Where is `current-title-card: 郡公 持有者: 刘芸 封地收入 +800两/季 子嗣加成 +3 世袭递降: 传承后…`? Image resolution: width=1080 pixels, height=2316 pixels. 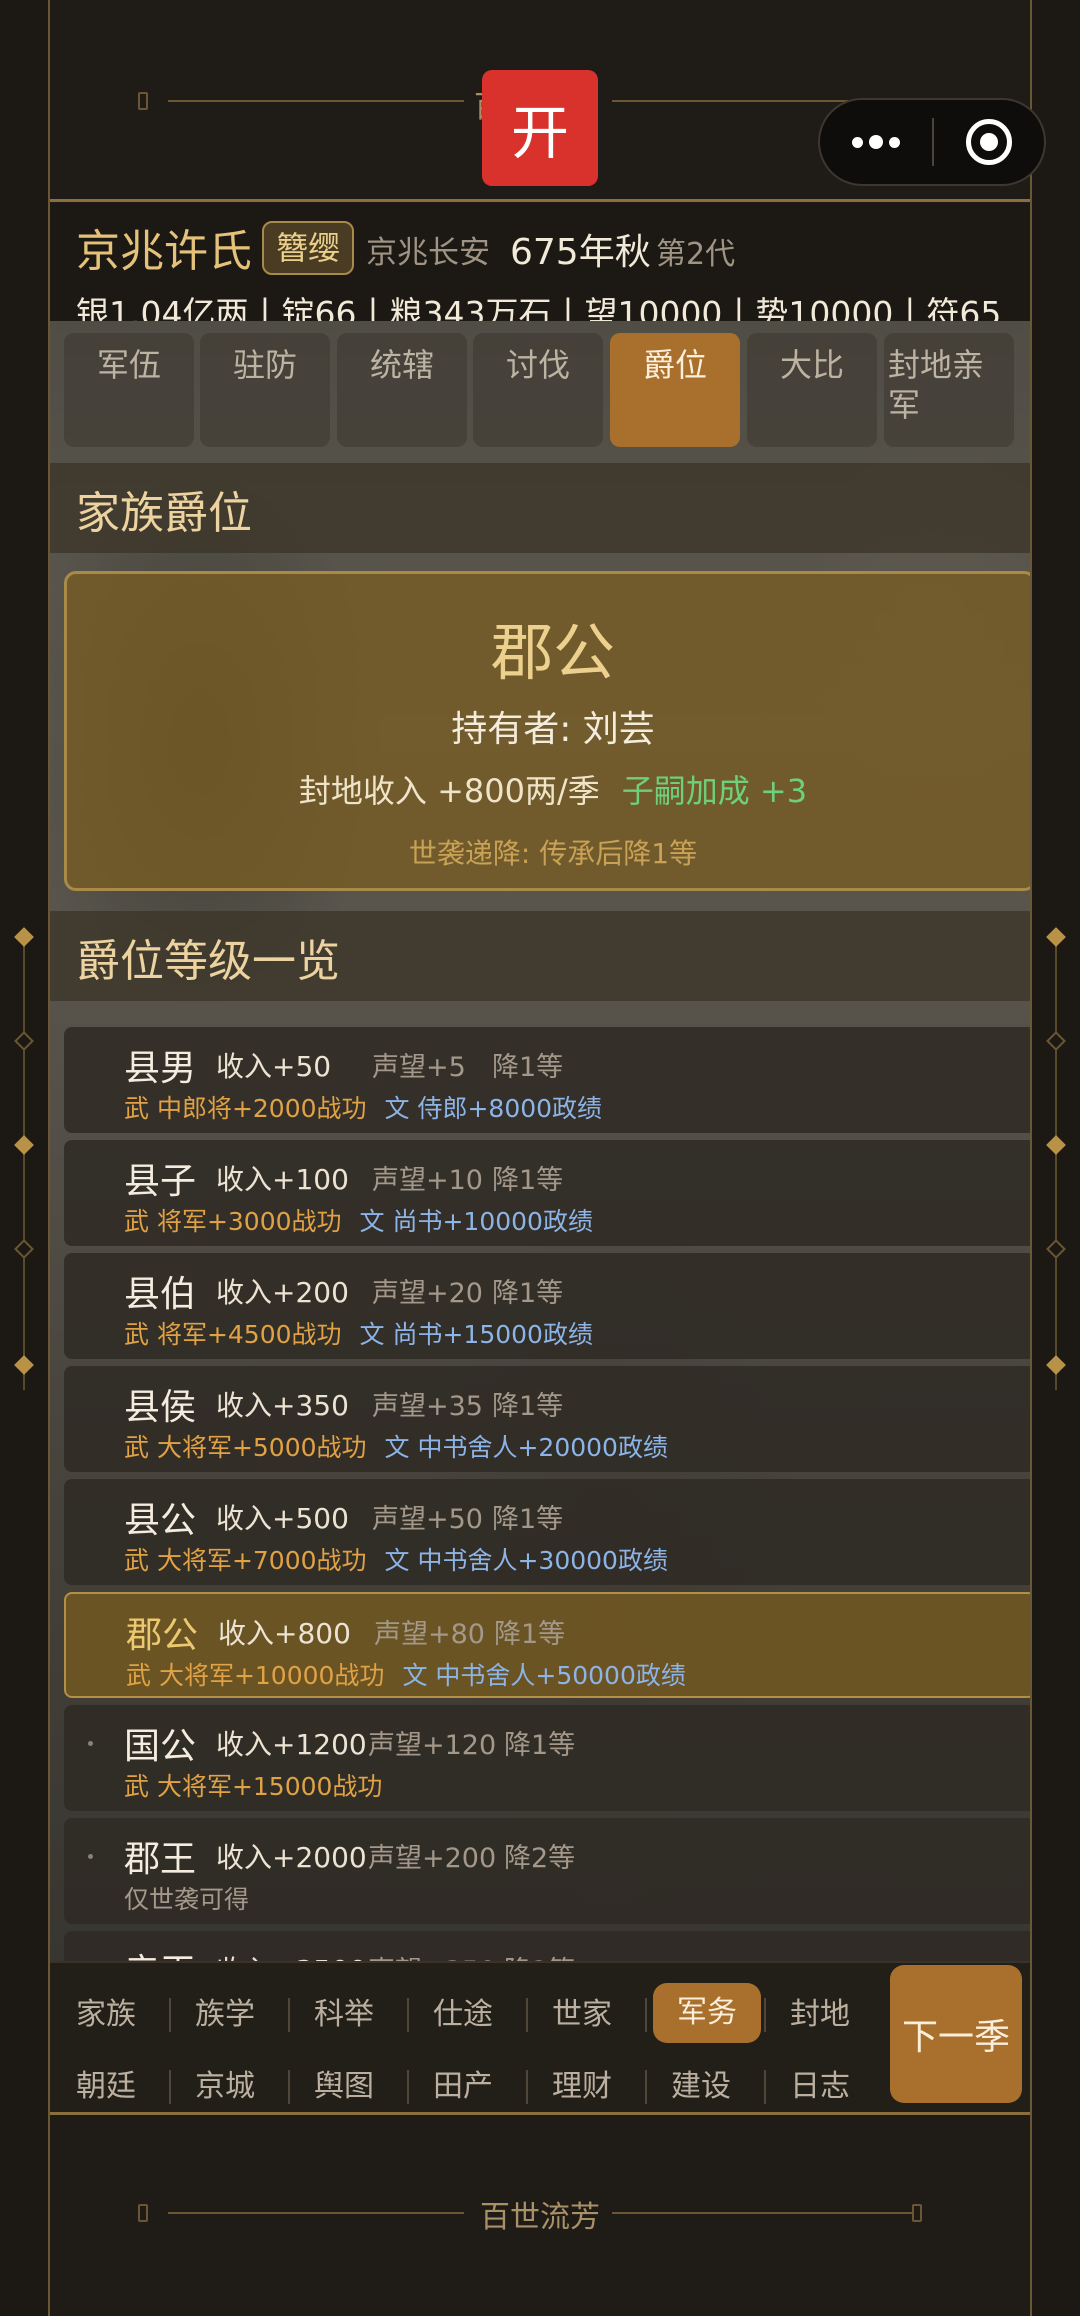 current-title-card: 郡公 持有者: 刘芸 封地收入 +800两/季 子嗣加成 +3 世袭递降: 传承后… is located at coordinates (547, 731).